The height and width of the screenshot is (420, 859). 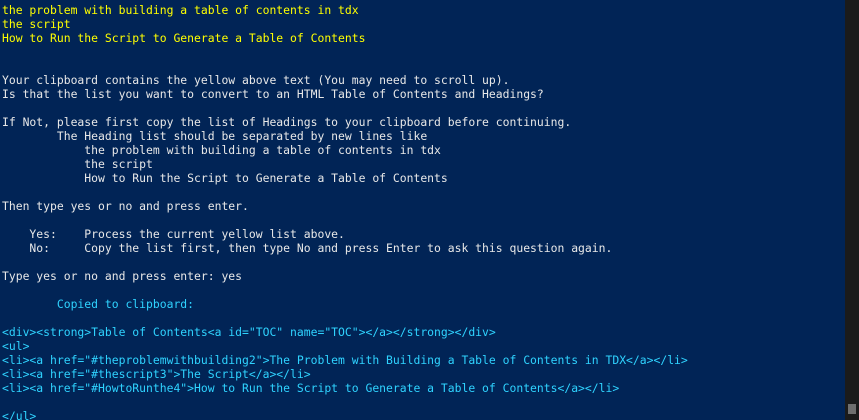 What do you see at coordinates (852, 210) in the screenshot?
I see `vertical-scrollbar` at bounding box center [852, 210].